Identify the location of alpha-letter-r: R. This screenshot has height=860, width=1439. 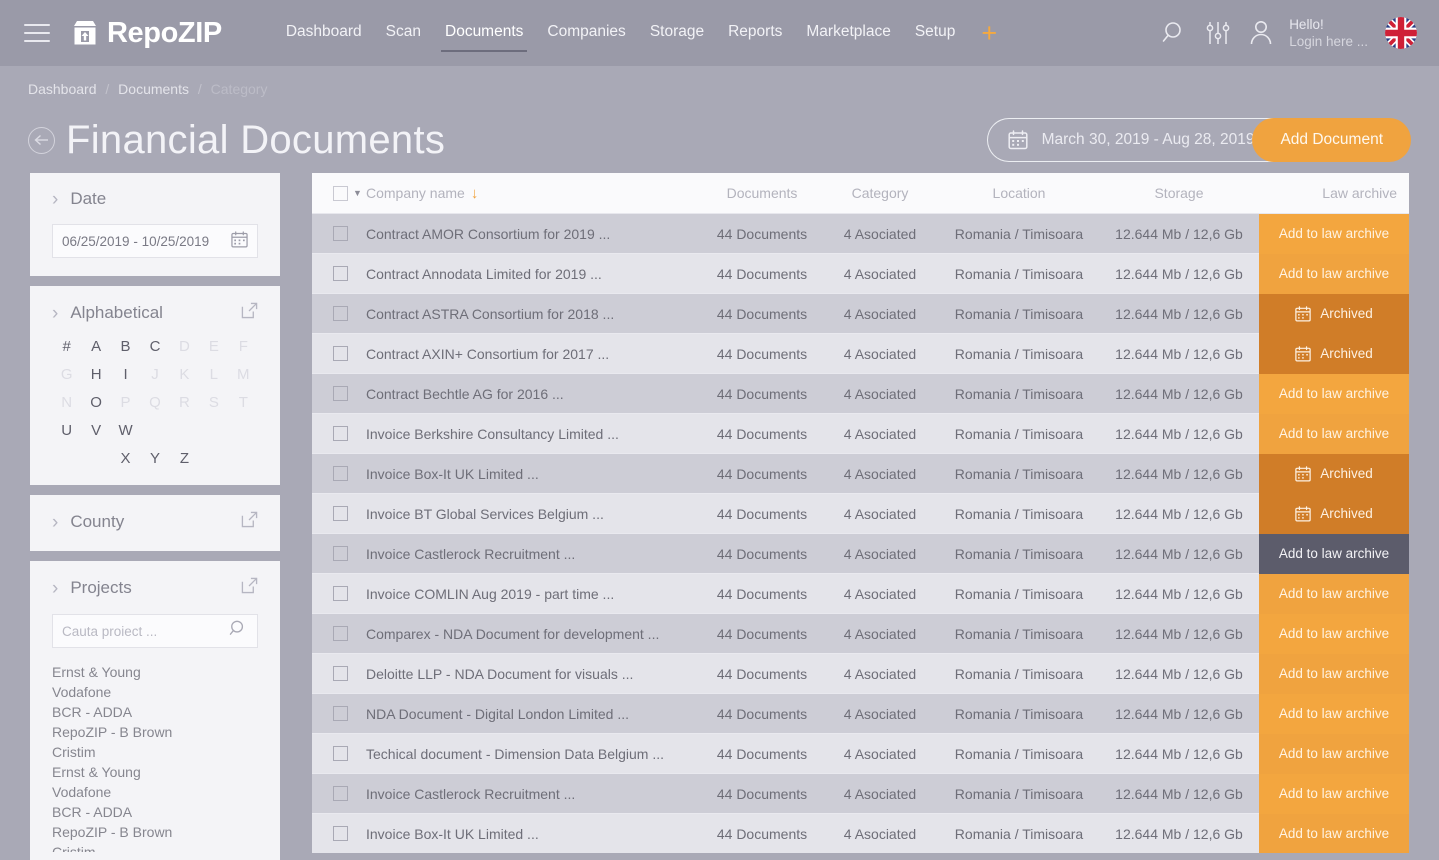
(184, 402).